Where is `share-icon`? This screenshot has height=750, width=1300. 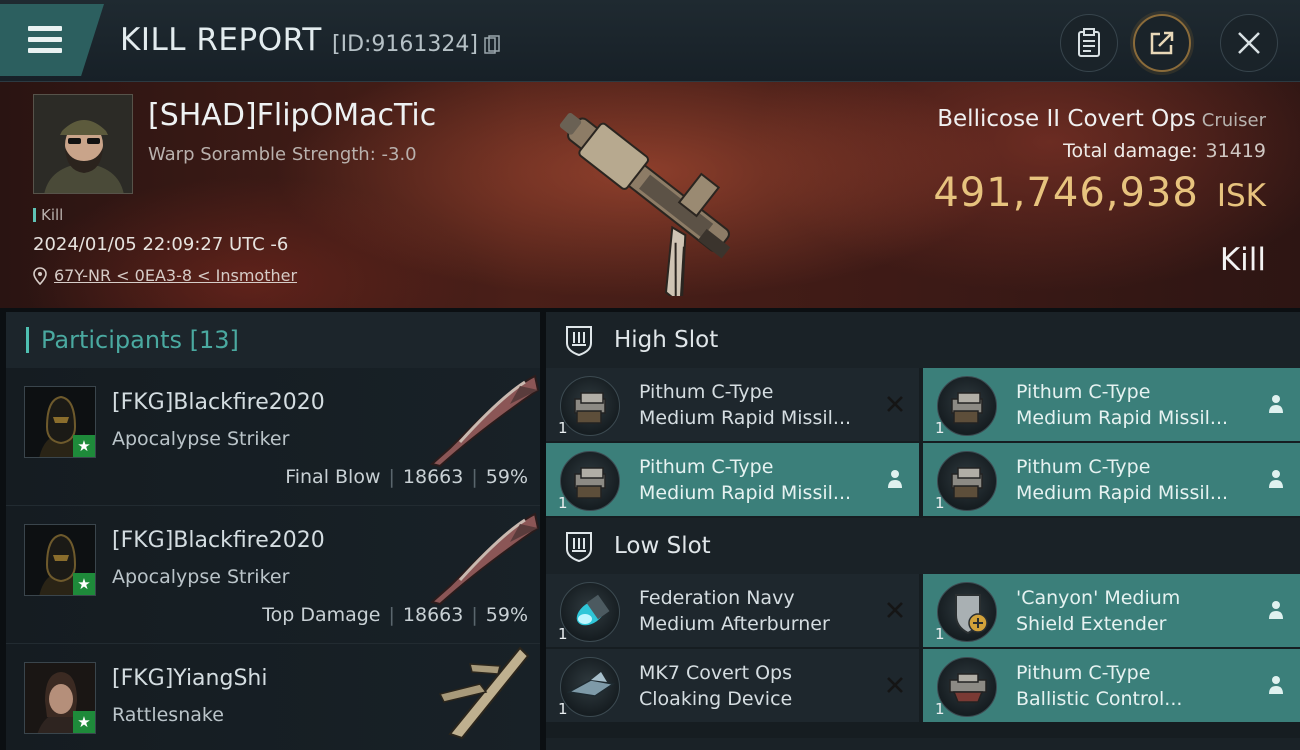 share-icon is located at coordinates (1162, 43).